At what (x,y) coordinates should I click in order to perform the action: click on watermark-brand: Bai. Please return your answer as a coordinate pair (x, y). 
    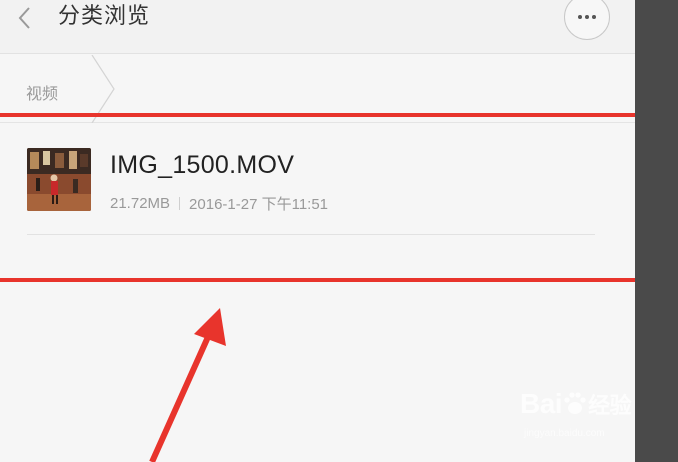
    Looking at the image, I should click on (541, 403).